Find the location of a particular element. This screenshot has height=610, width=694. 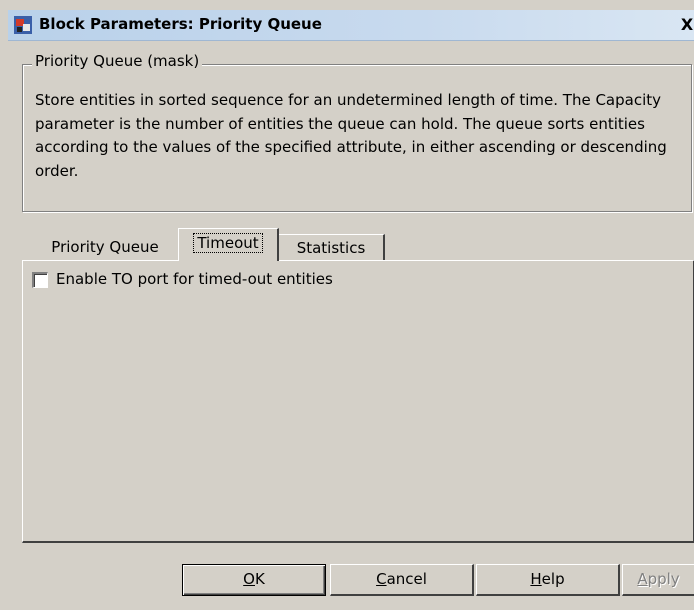

apply-mnemonic: A is located at coordinates (642, 579).